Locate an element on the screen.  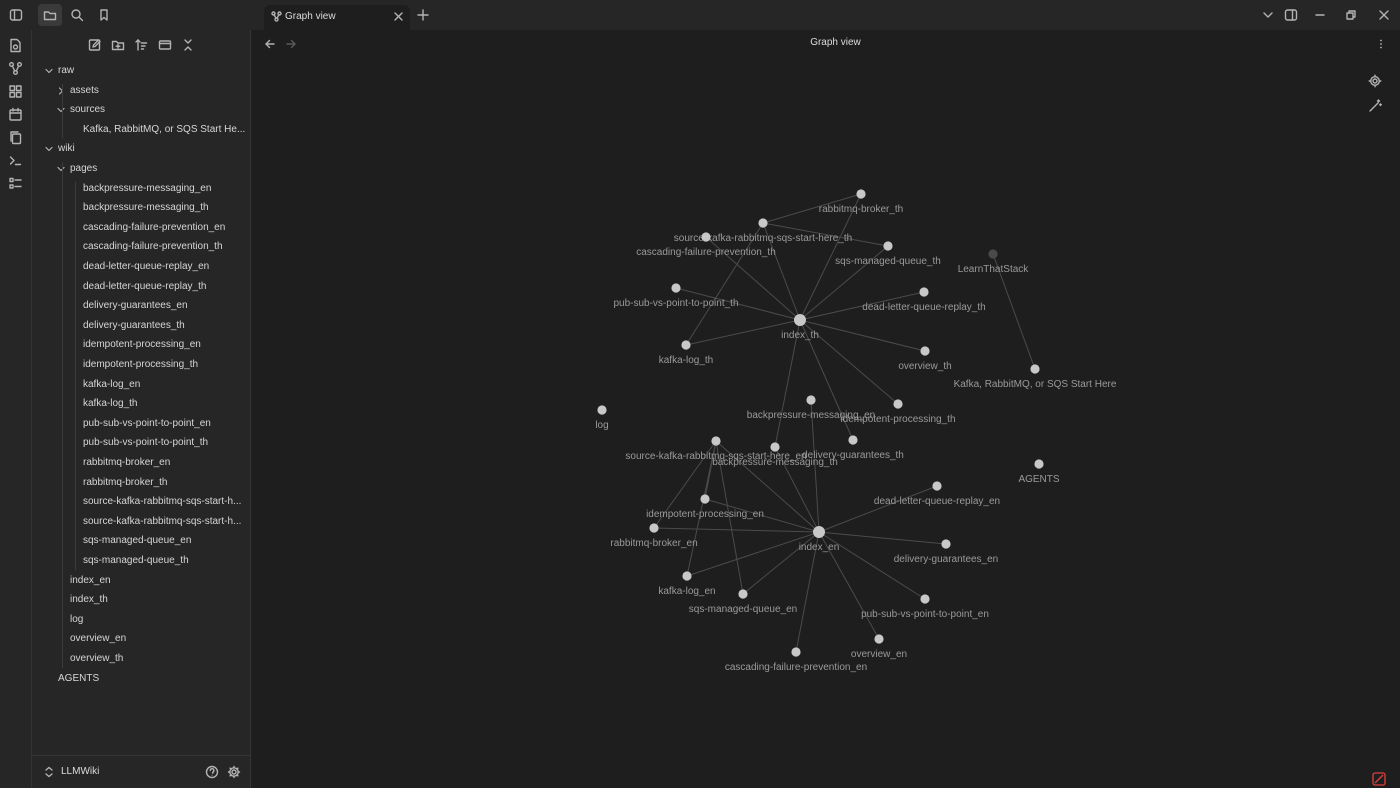
graph-node-dlqth: dead-letter-queue-replay_th is located at coordinates (924, 300).